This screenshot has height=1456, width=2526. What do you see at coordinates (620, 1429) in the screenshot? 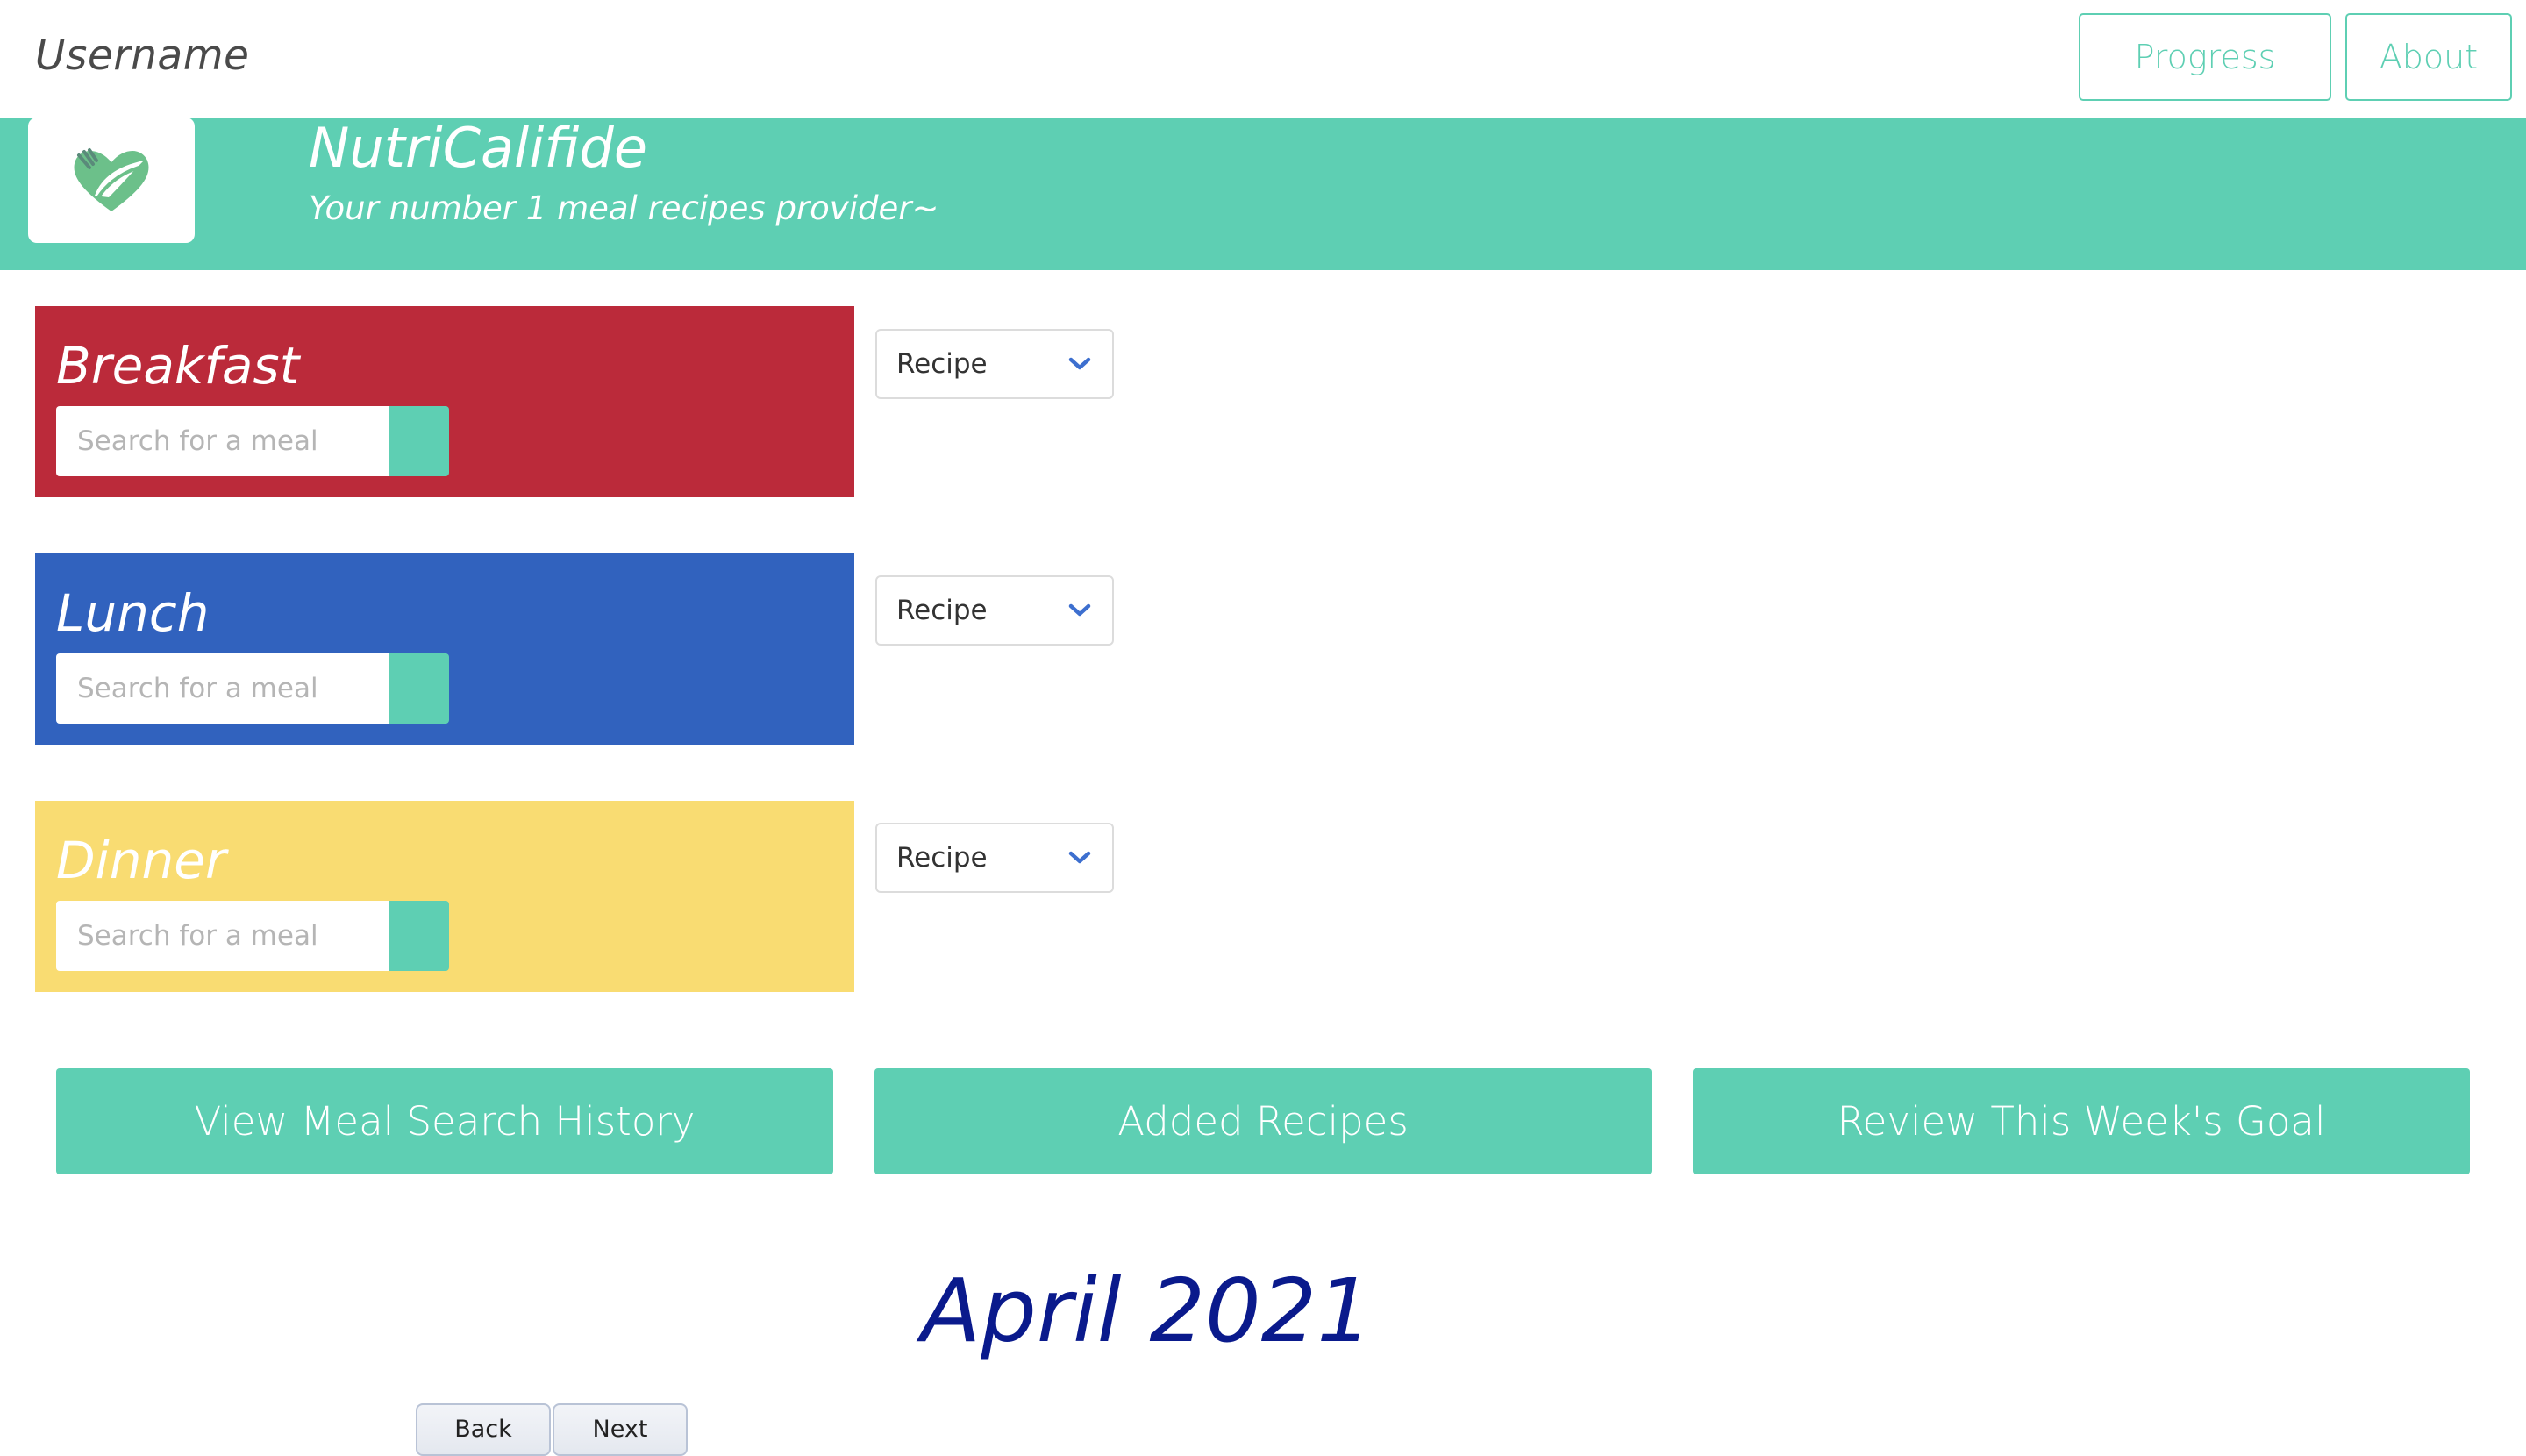
I see `calendar-next-button: Next` at bounding box center [620, 1429].